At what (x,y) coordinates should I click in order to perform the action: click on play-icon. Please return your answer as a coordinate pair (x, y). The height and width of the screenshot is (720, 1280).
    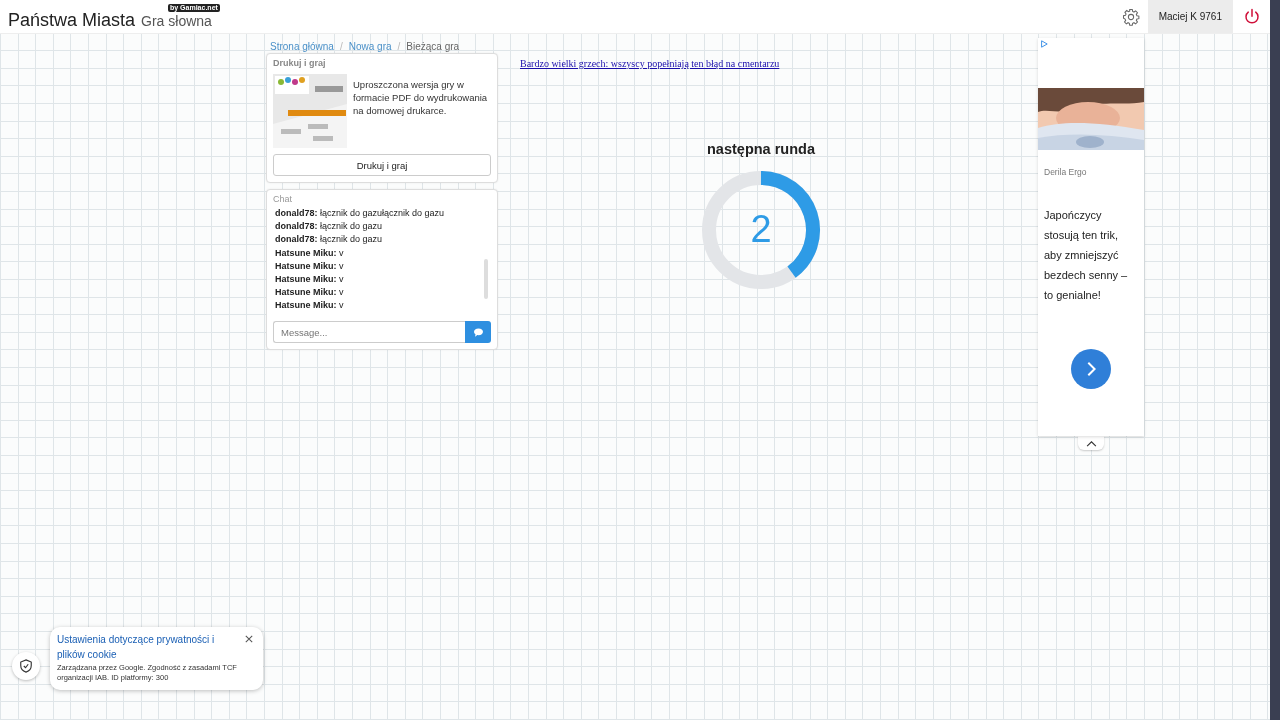
    Looking at the image, I should click on (1044, 44).